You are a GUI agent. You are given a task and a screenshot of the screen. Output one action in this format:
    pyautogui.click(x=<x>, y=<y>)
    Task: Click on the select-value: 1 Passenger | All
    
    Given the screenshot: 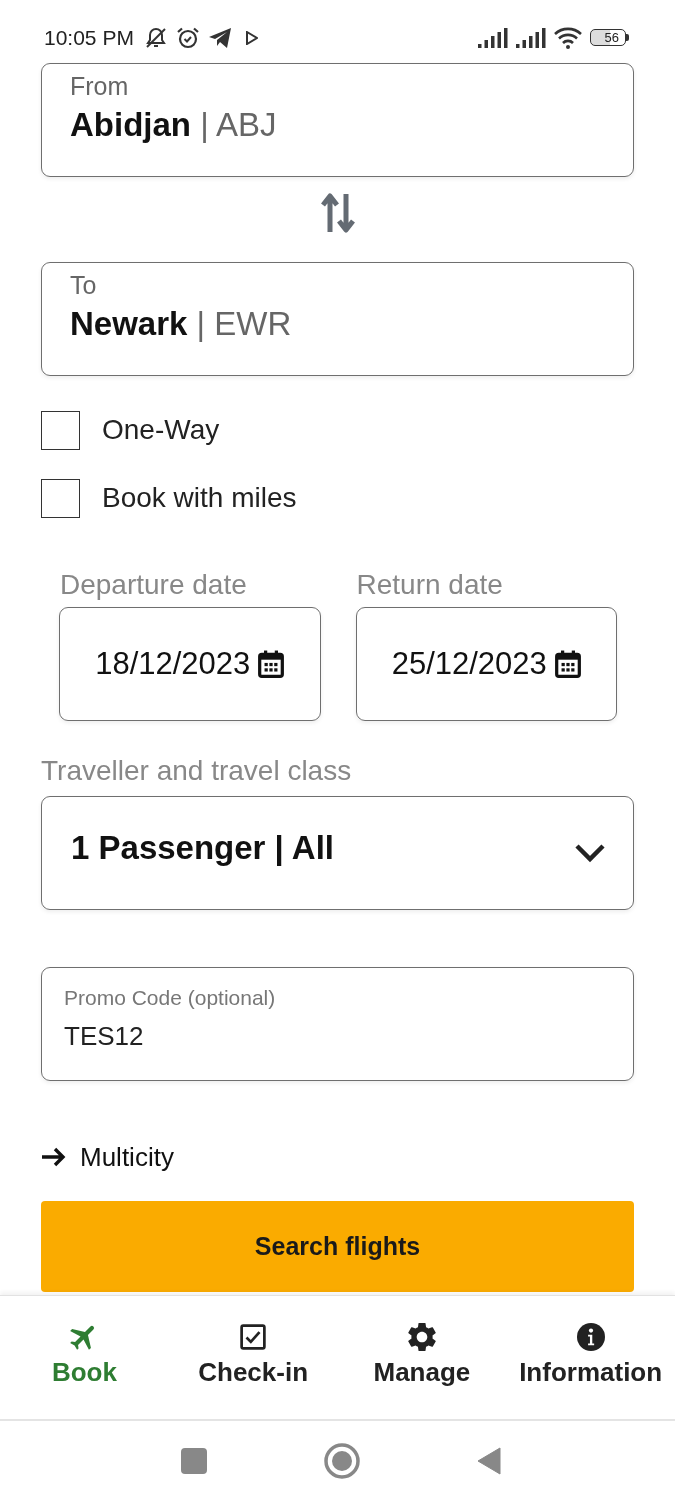 What is the action you would take?
    pyautogui.click(x=202, y=848)
    